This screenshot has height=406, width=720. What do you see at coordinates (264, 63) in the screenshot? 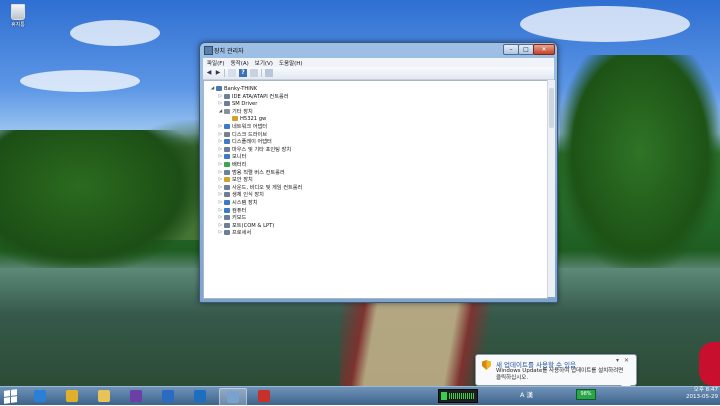
I see `menu-view: 보기(V)` at bounding box center [264, 63].